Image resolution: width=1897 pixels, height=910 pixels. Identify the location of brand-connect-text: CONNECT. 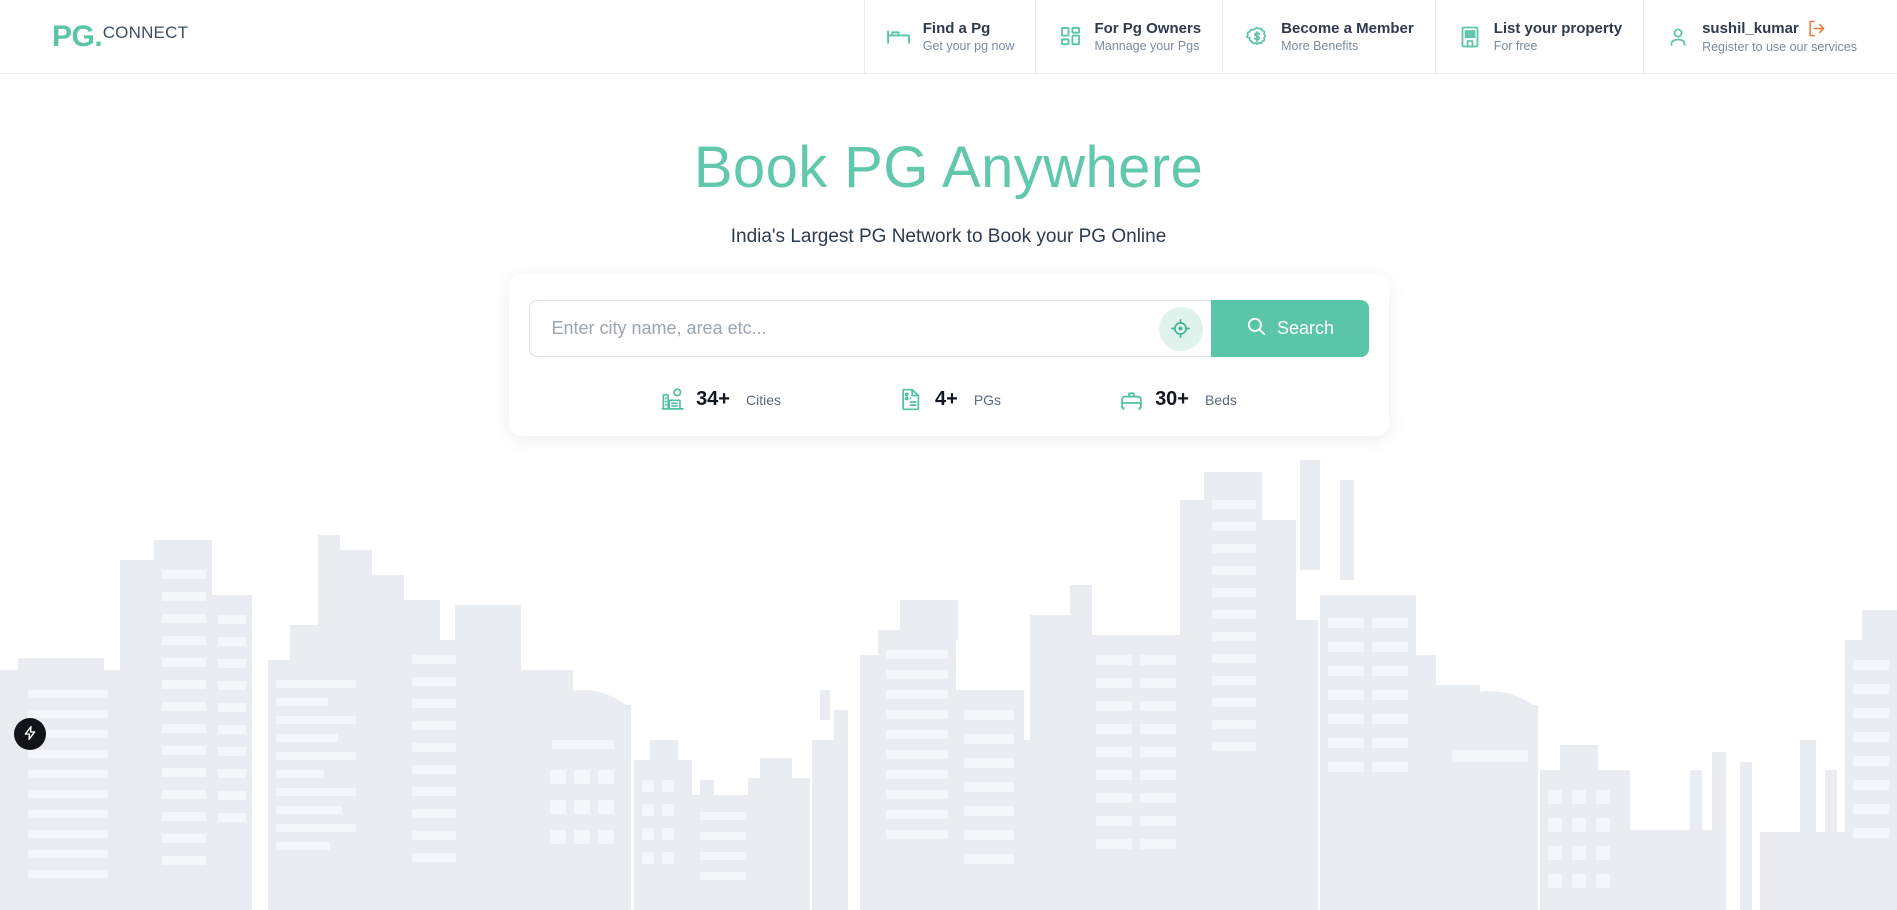
(145, 32).